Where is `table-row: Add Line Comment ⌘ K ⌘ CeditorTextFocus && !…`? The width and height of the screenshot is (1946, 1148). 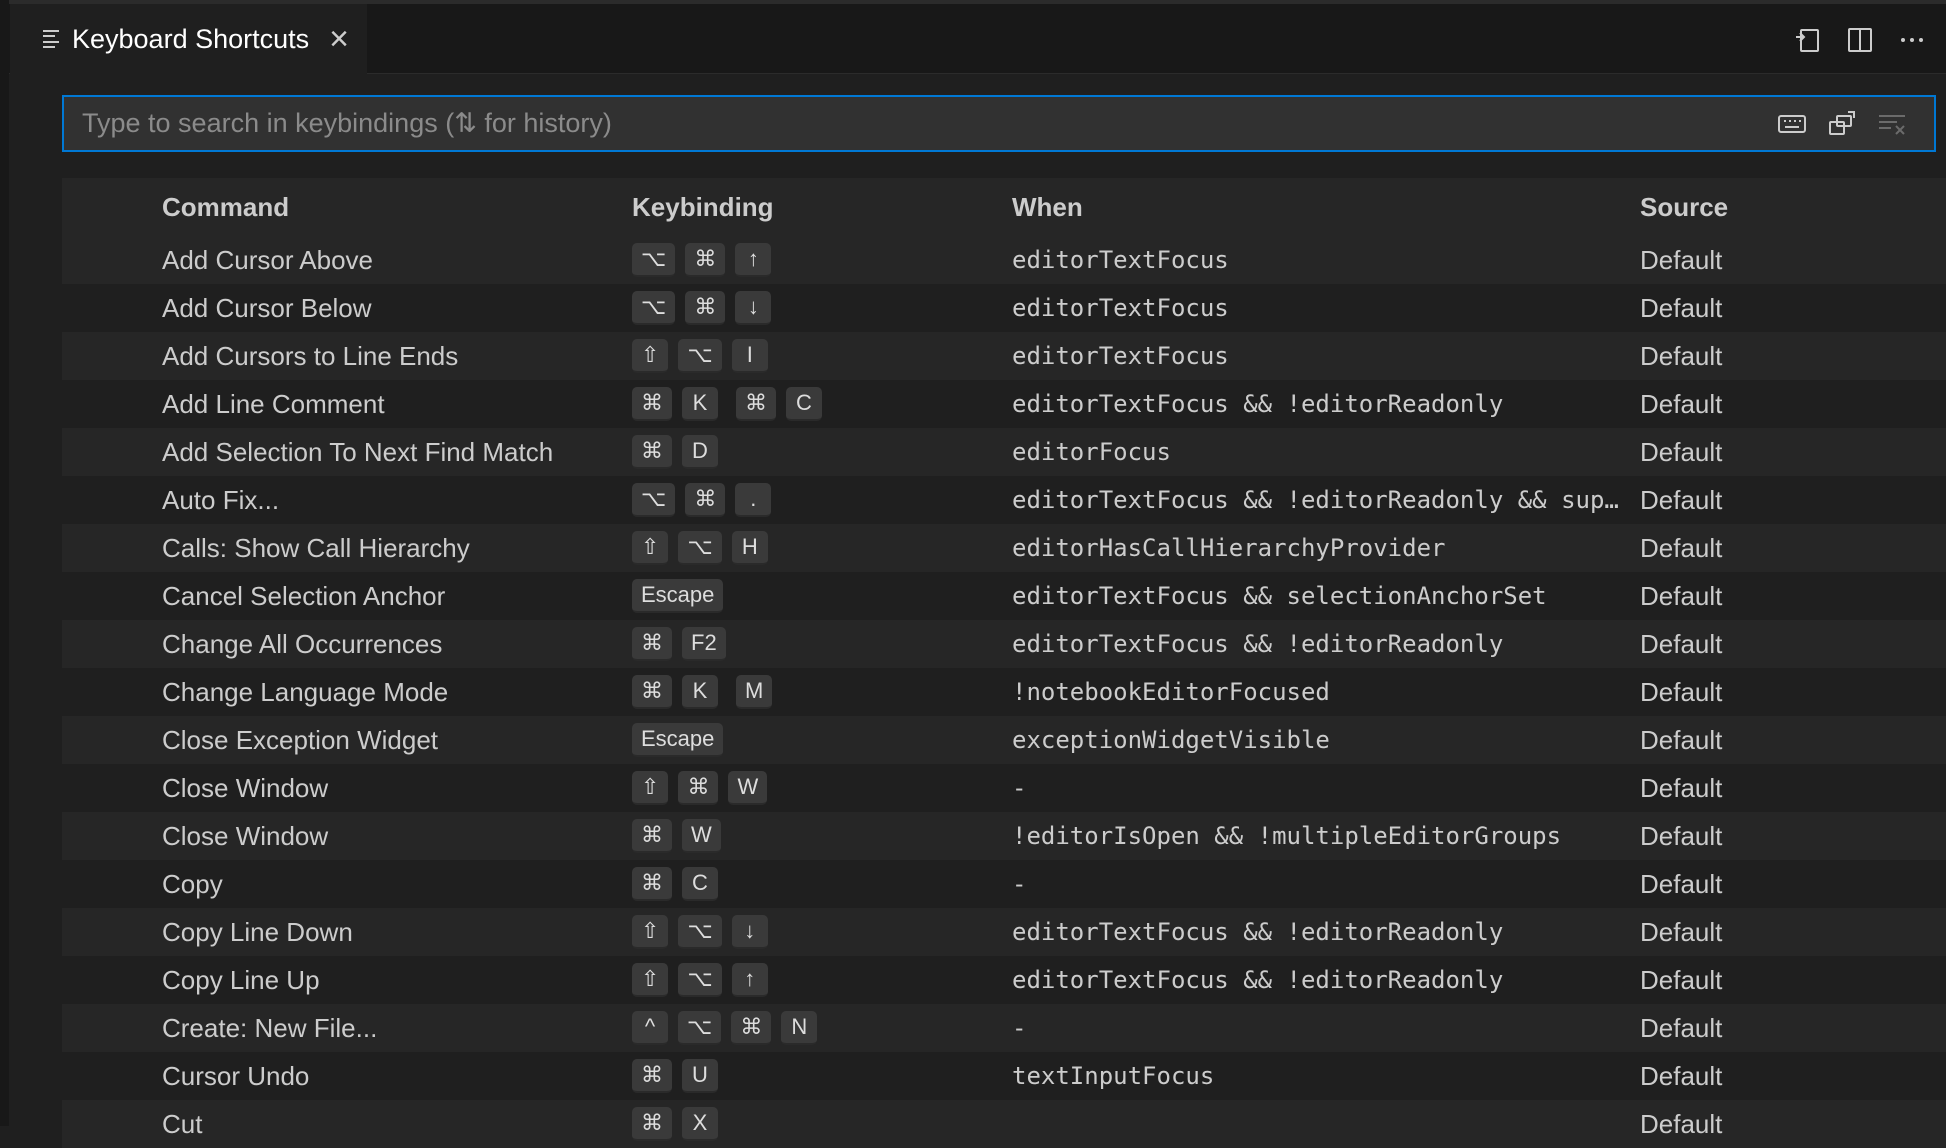
table-row: Add Line Comment ⌘ K ⌘ CeditorTextFocus && !… is located at coordinates (1004, 404).